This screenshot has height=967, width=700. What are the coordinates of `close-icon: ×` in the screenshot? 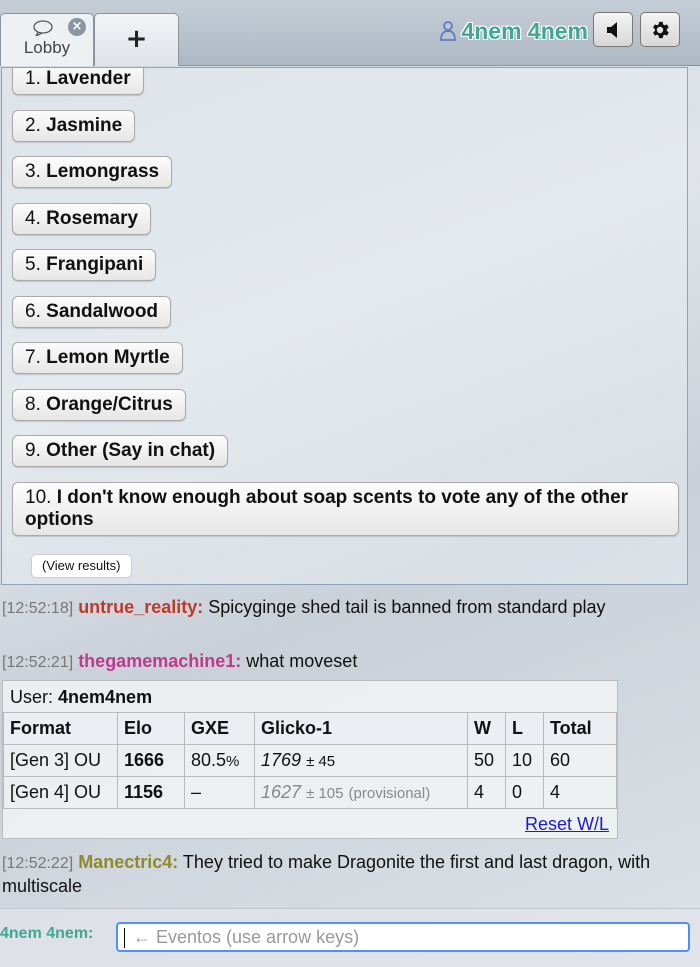 It's located at (77, 27).